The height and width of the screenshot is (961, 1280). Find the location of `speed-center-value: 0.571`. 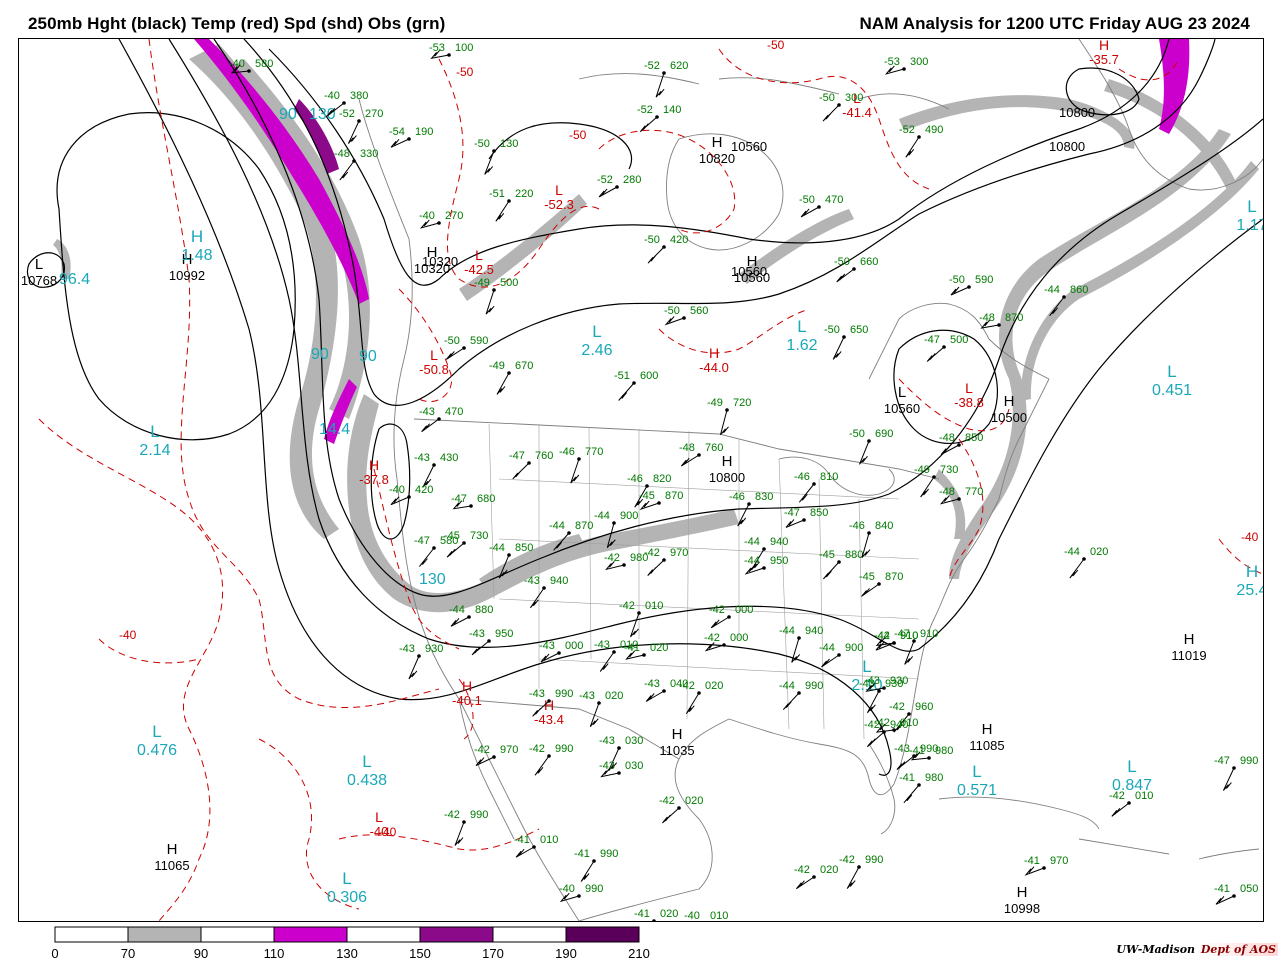

speed-center-value: 0.571 is located at coordinates (977, 790).